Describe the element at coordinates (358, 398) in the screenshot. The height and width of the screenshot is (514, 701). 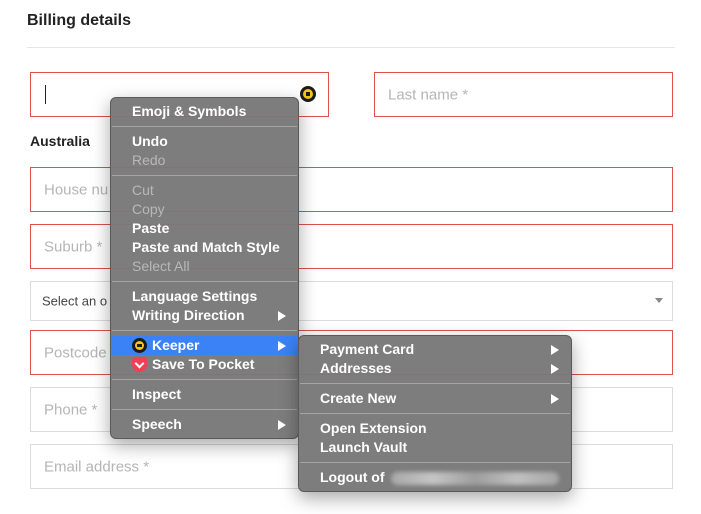
I see `create-new-label: Create New` at that location.